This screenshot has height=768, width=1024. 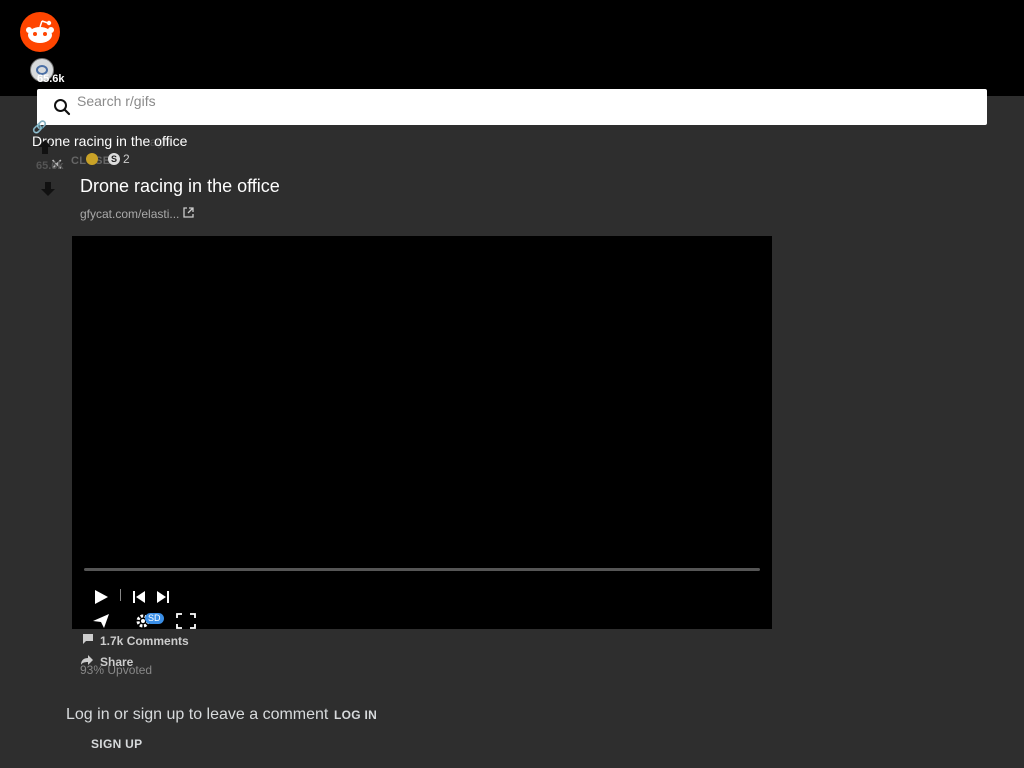 I want to click on next-icon, so click(x=163, y=599).